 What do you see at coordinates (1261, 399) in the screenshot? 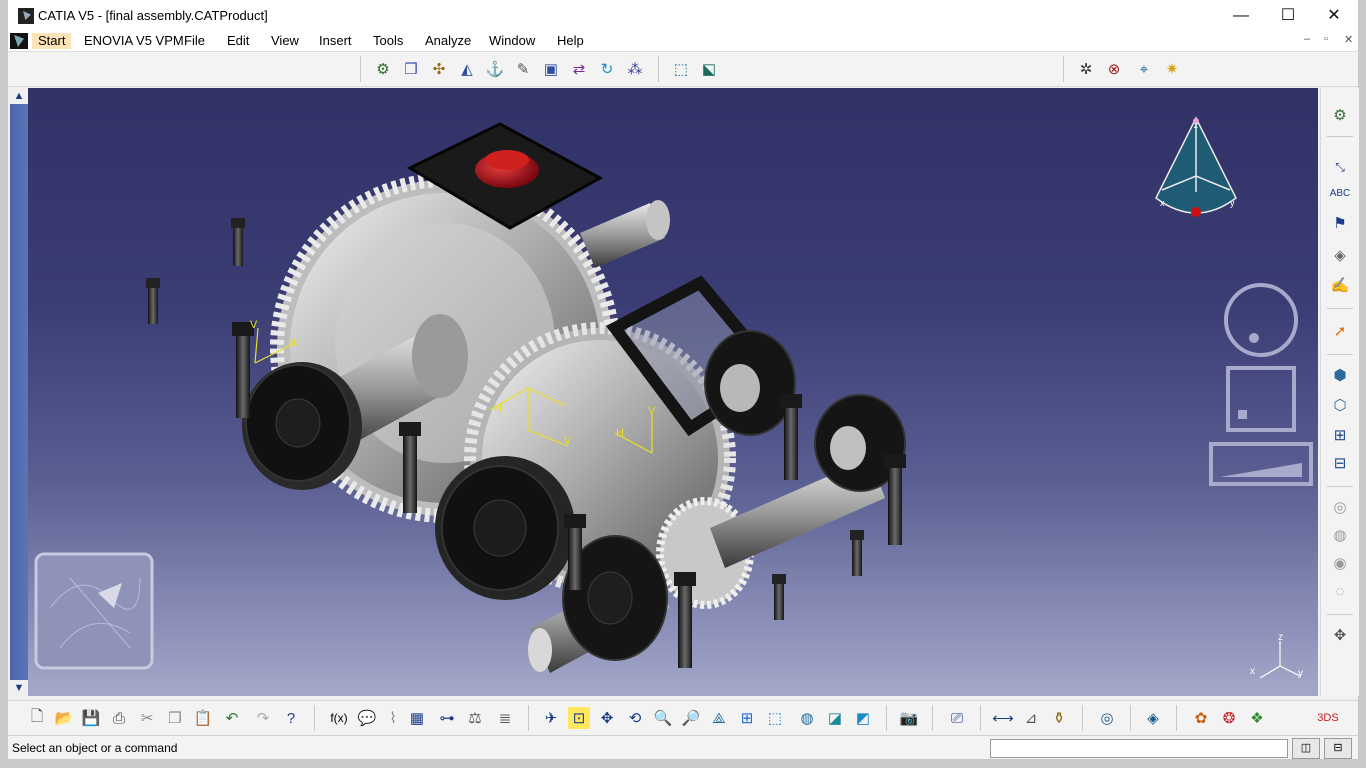
I see `navigation-pan-icon` at bounding box center [1261, 399].